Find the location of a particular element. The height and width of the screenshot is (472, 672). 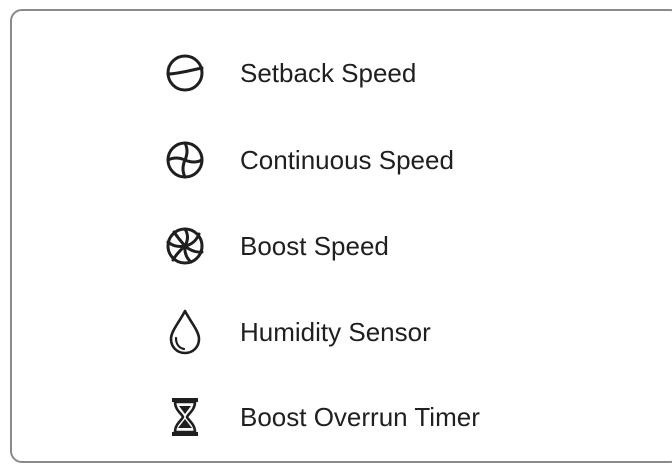

hourglass-icon is located at coordinates (185, 417).